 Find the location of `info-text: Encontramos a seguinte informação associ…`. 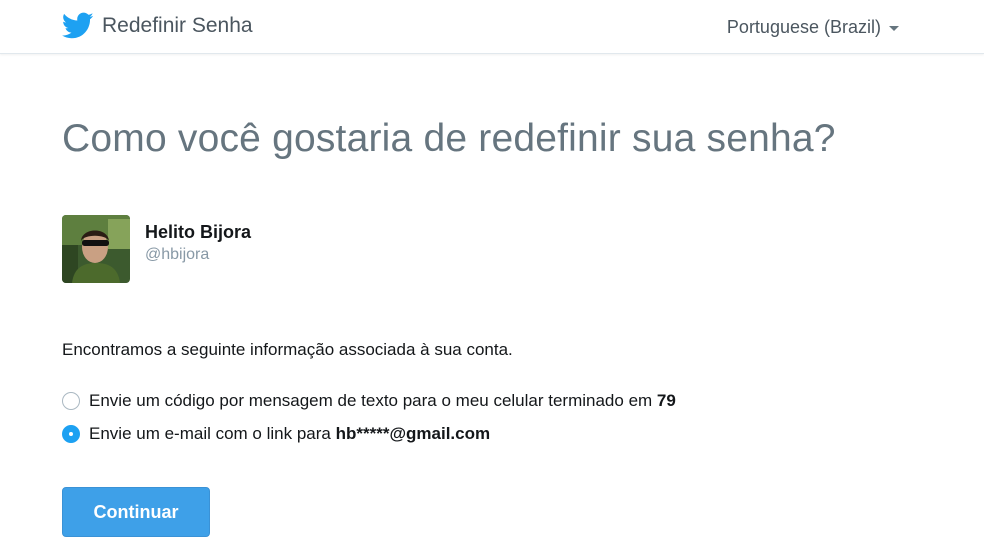

info-text: Encontramos a seguinte informação associ… is located at coordinates (287, 349).